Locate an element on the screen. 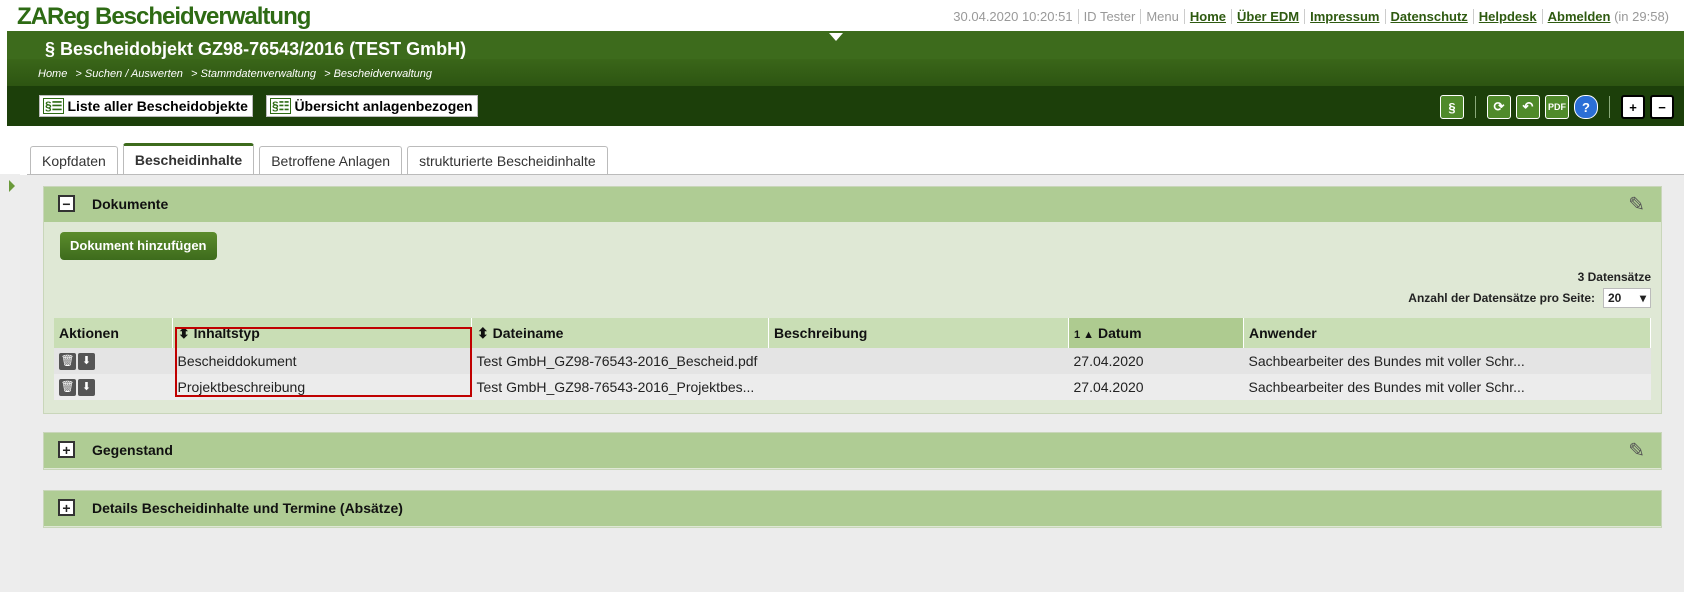 The width and height of the screenshot is (1684, 592). paragraph-add-icon: § is located at coordinates (1452, 107).